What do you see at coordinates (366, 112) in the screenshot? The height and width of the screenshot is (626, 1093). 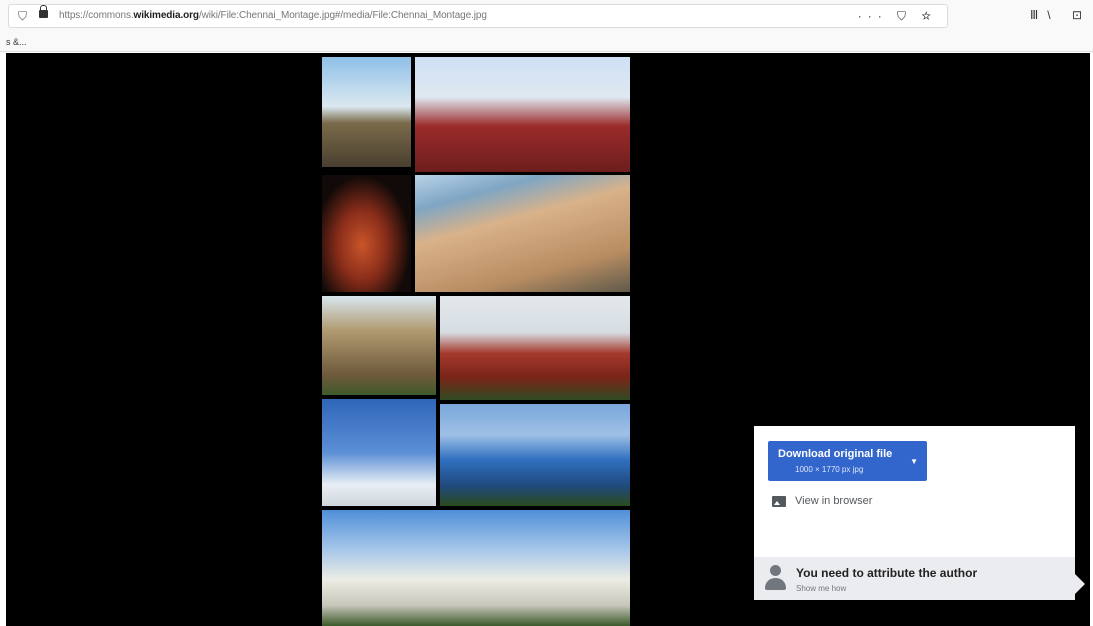 I see `valluvar-kottam-photo` at bounding box center [366, 112].